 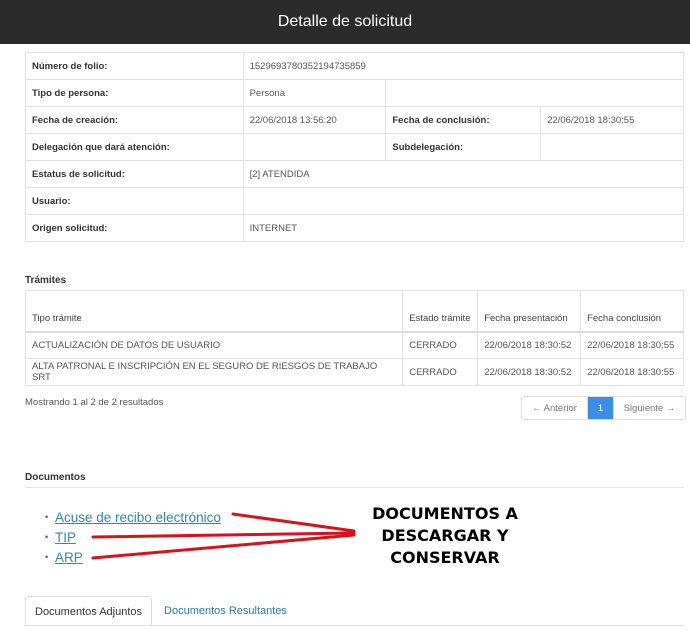 I want to click on arrow-to-tip, so click(x=223, y=535).